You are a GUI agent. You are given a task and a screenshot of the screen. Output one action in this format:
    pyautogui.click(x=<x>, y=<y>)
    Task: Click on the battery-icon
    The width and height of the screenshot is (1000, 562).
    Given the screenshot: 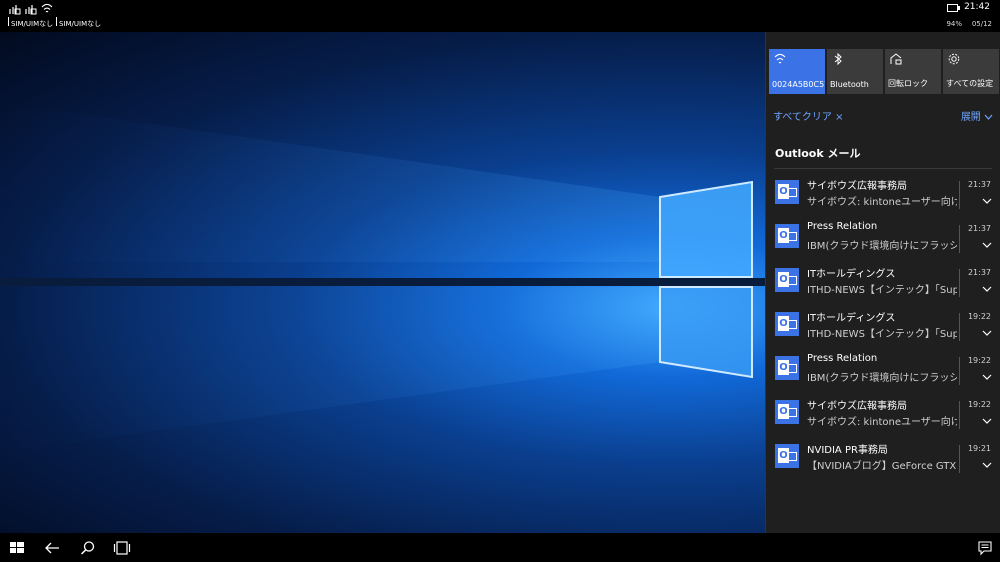 What is the action you would take?
    pyautogui.click(x=953, y=8)
    